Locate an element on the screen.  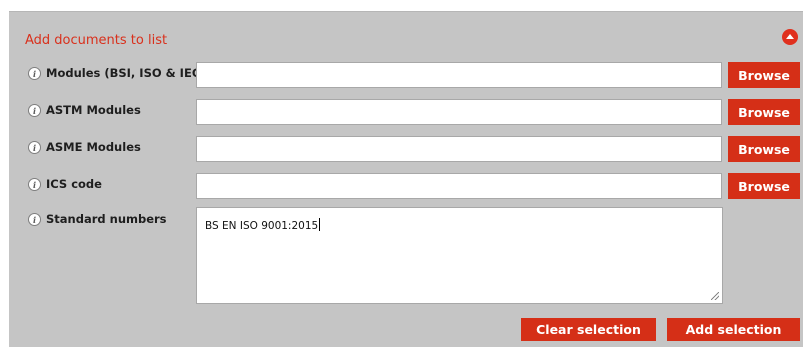
standard-numbers-value: BS EN ISO 9001:2015 is located at coordinates (262, 226).